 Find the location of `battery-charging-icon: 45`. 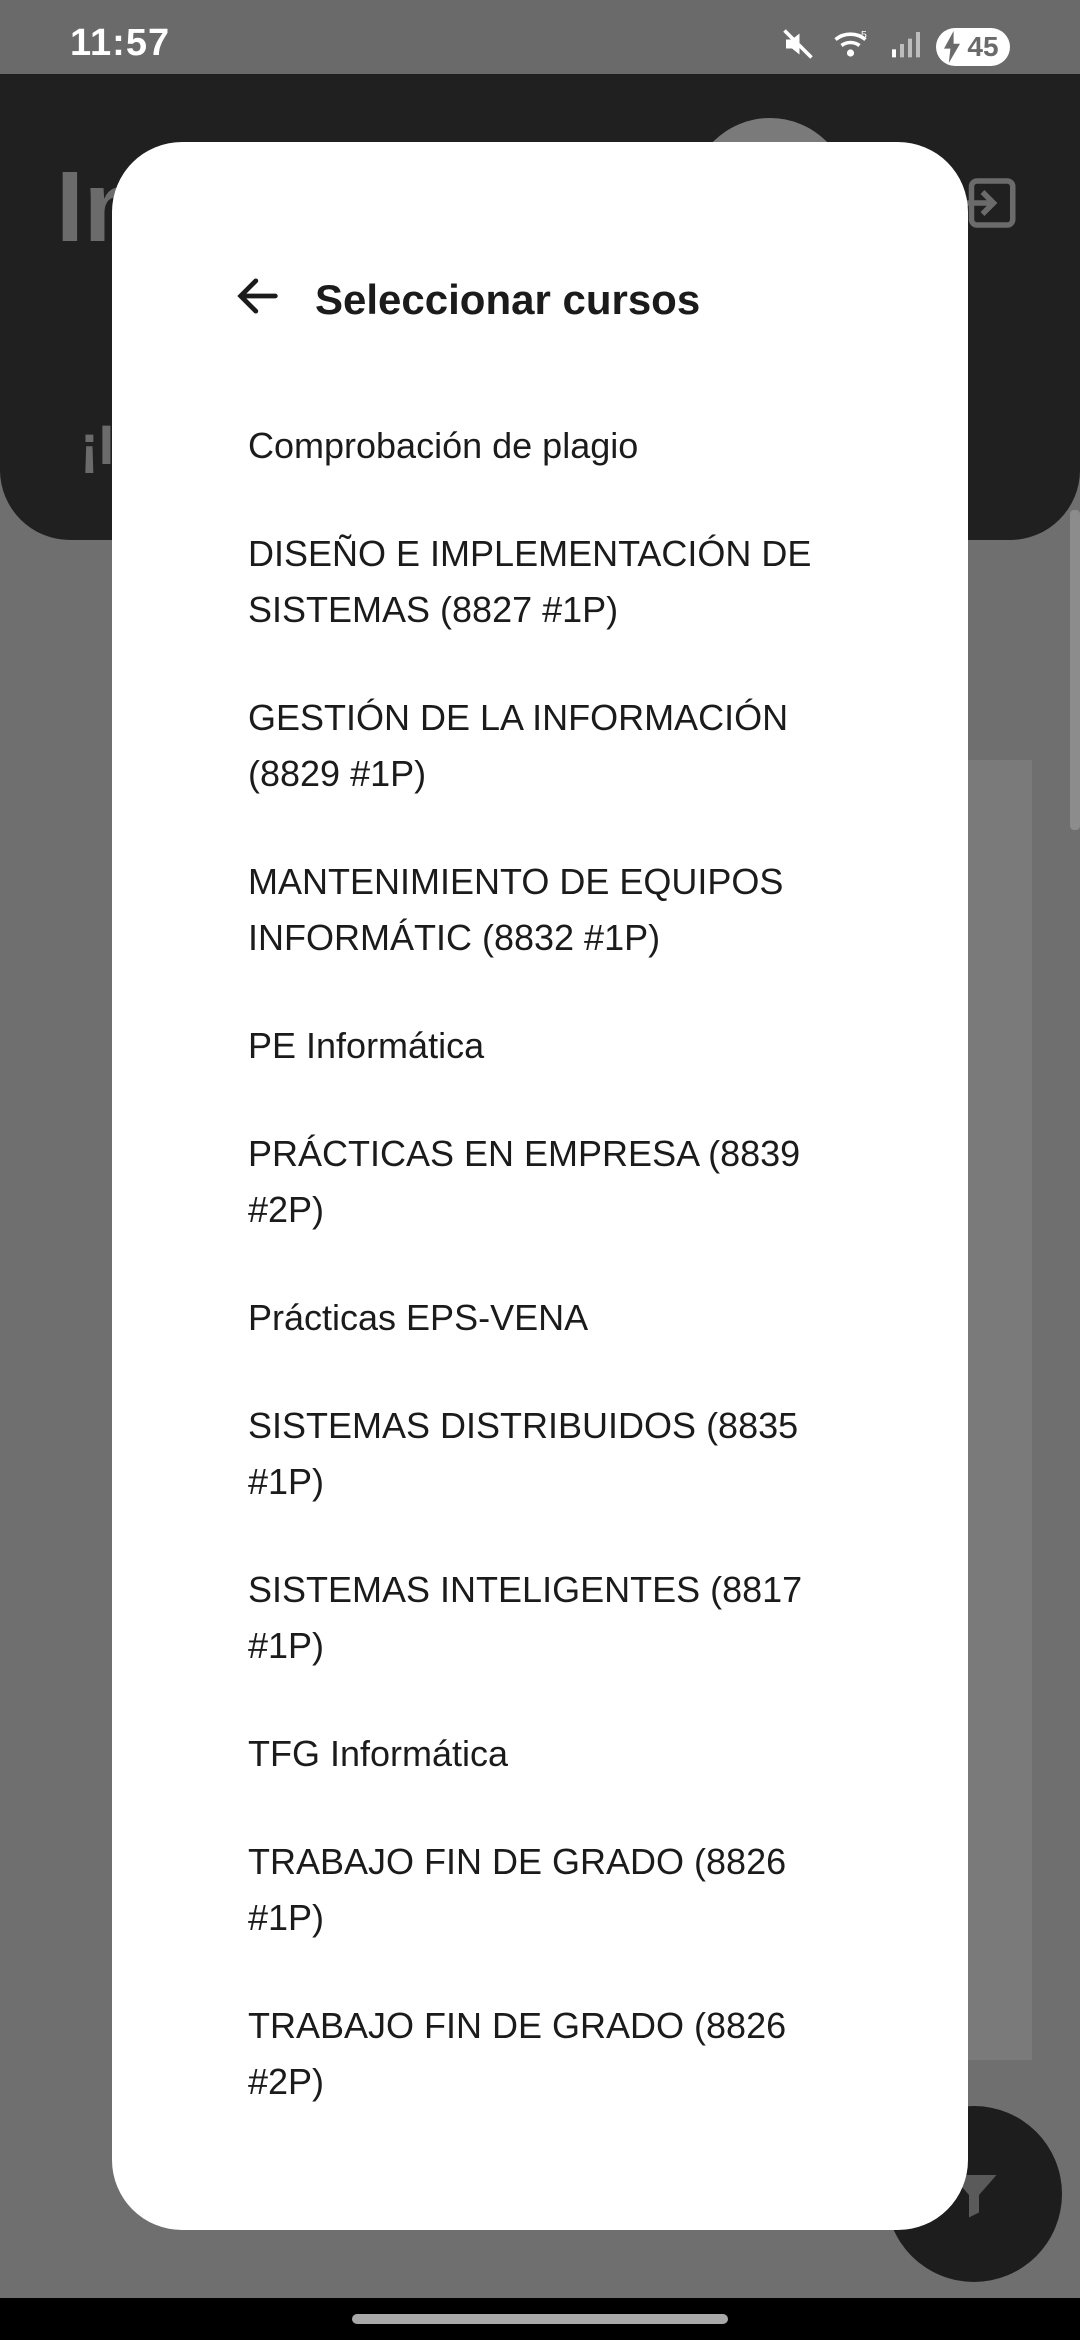

battery-charging-icon: 45 is located at coordinates (973, 46).